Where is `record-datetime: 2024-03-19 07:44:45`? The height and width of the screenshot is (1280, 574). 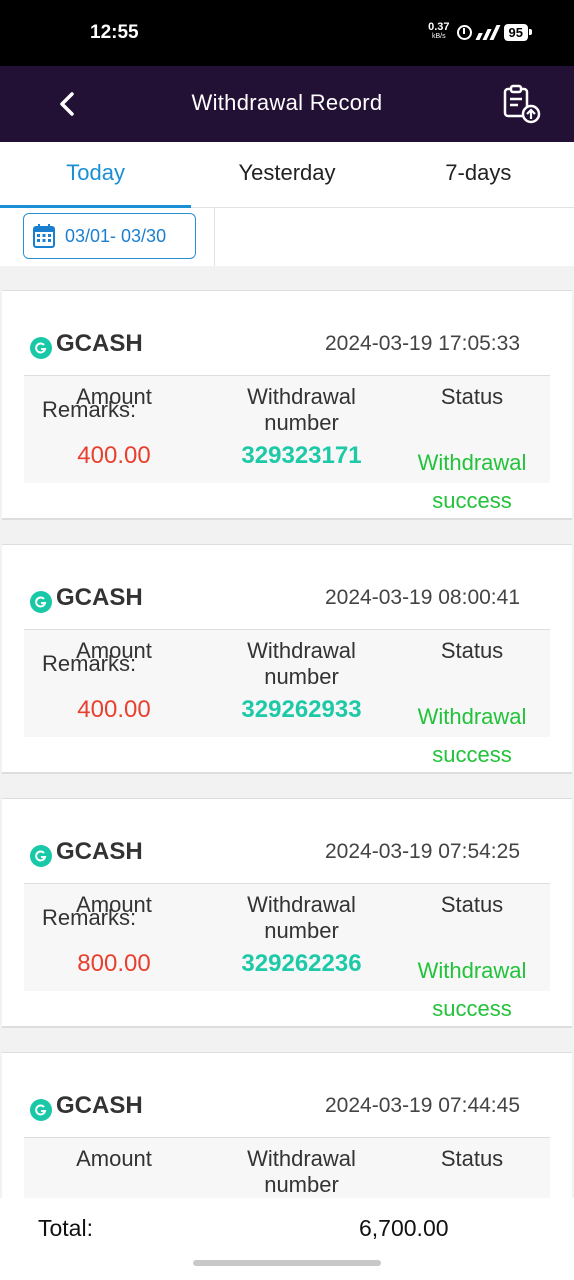 record-datetime: 2024-03-19 07:44:45 is located at coordinates (422, 1105).